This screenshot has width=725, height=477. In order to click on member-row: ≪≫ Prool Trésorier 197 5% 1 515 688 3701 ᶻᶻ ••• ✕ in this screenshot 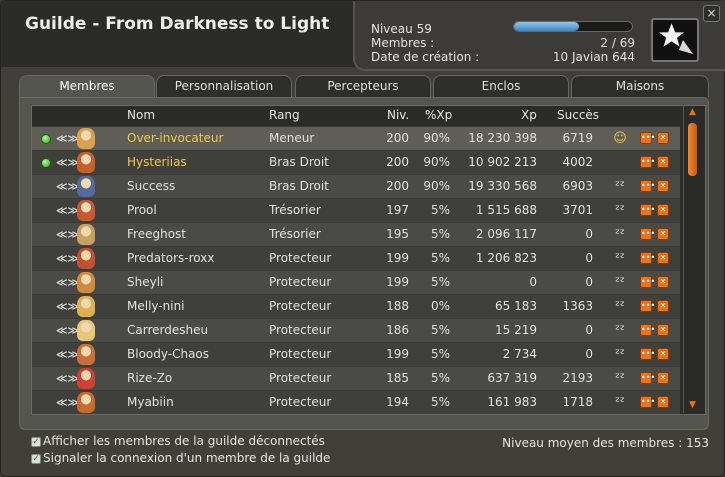, I will do `click(356, 210)`.